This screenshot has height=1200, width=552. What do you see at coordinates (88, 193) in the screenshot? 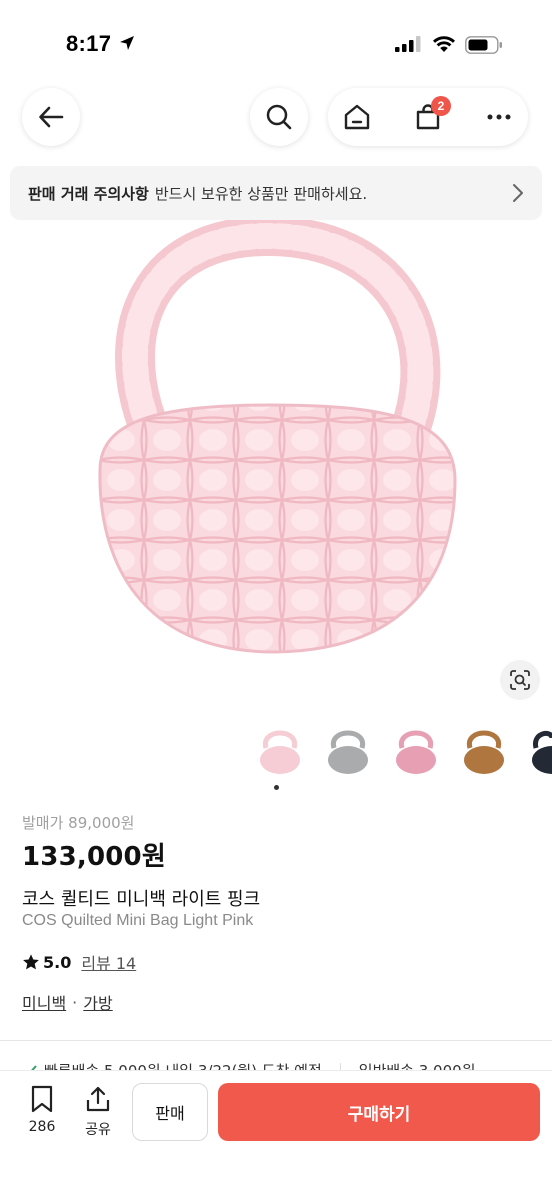
I see `notice-title: 판매 거래 주의사항` at bounding box center [88, 193].